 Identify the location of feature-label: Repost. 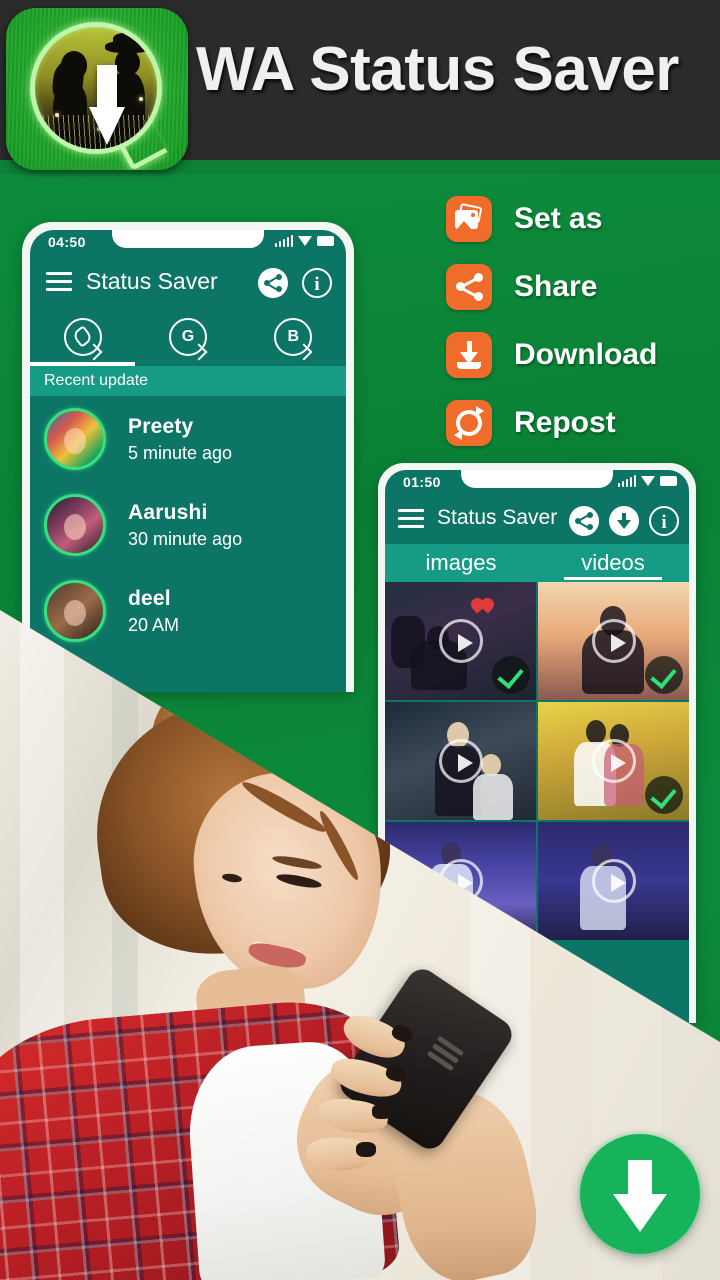
(565, 422).